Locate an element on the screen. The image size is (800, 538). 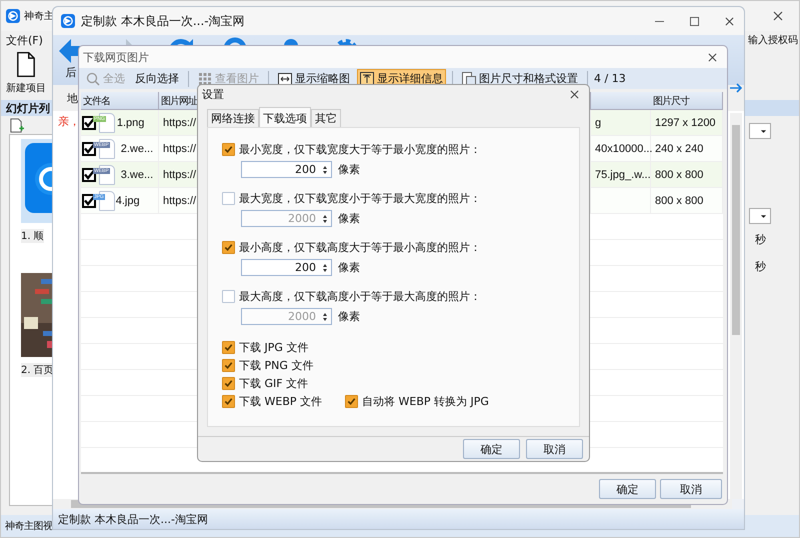
file-name: 1.png is located at coordinates (130, 122).